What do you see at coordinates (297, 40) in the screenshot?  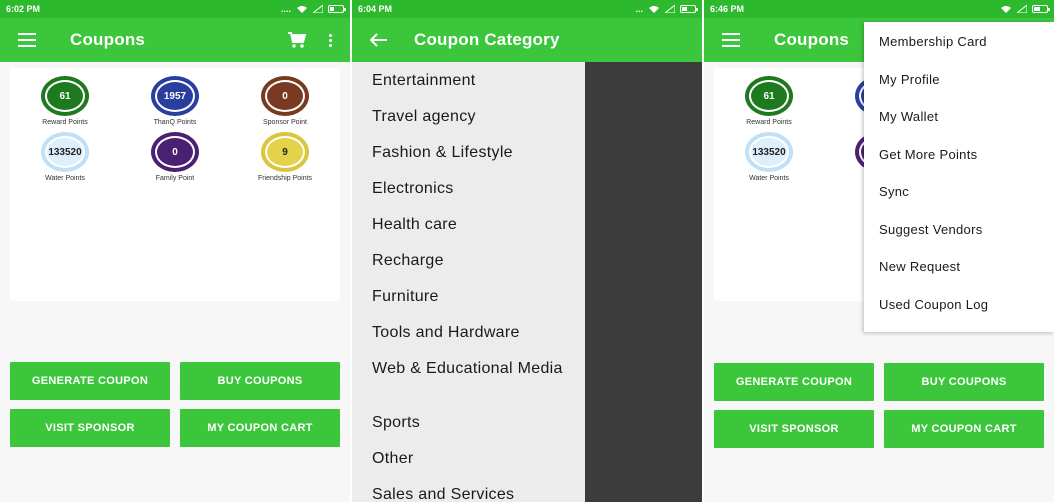 I see `cart-icon` at bounding box center [297, 40].